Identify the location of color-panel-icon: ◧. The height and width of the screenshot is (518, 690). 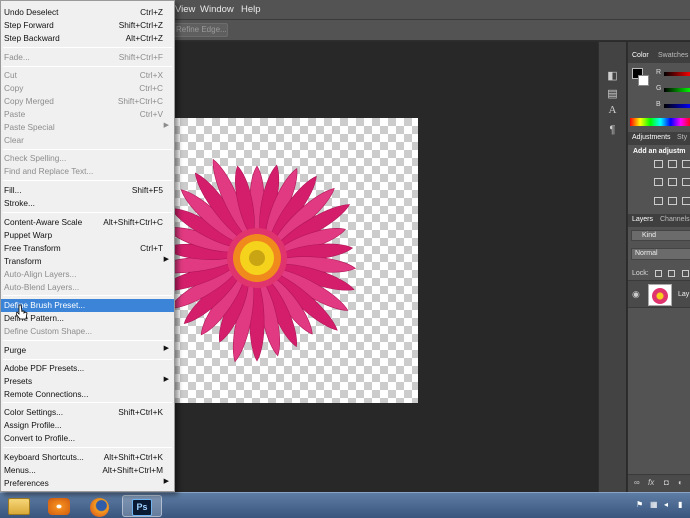
(612, 76).